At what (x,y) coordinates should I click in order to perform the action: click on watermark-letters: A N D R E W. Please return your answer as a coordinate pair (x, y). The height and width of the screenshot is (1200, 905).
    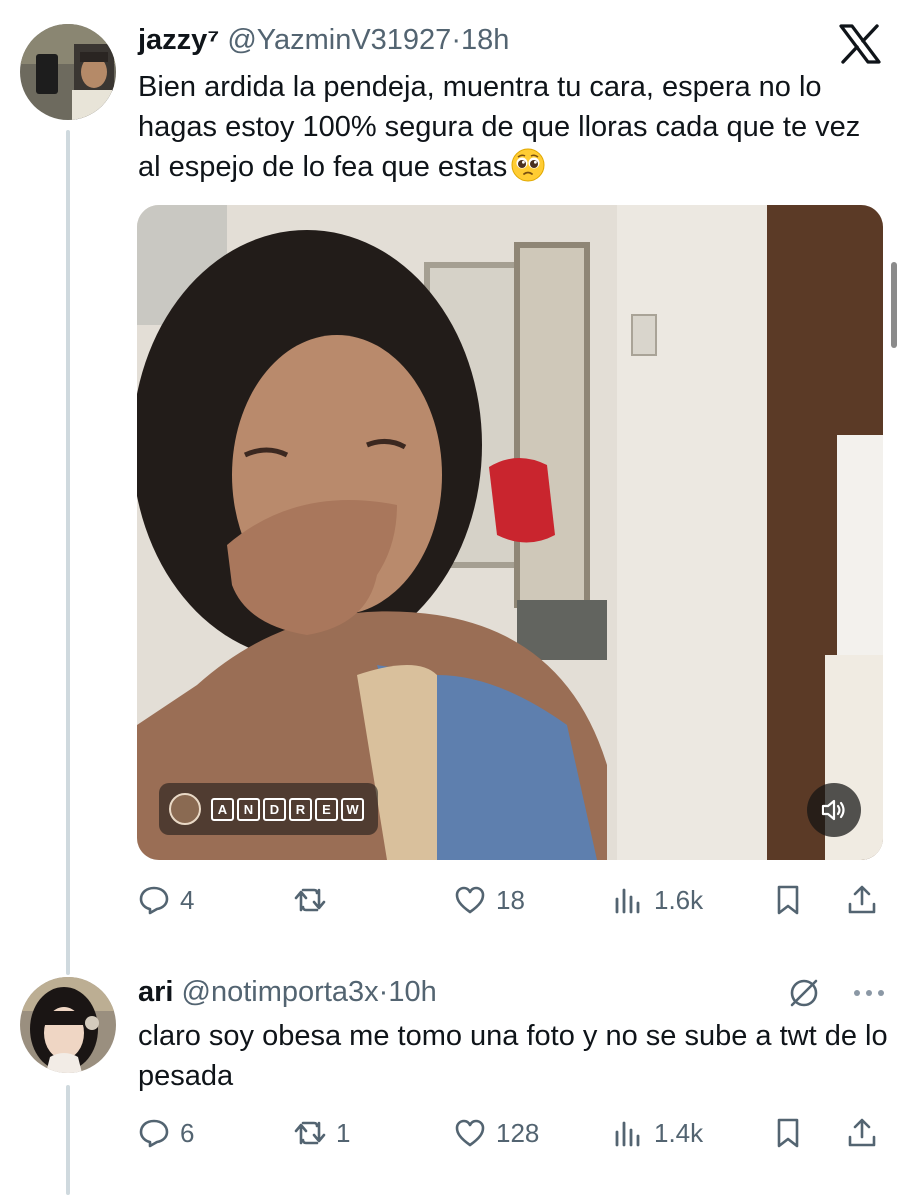
    Looking at the image, I should click on (287, 809).